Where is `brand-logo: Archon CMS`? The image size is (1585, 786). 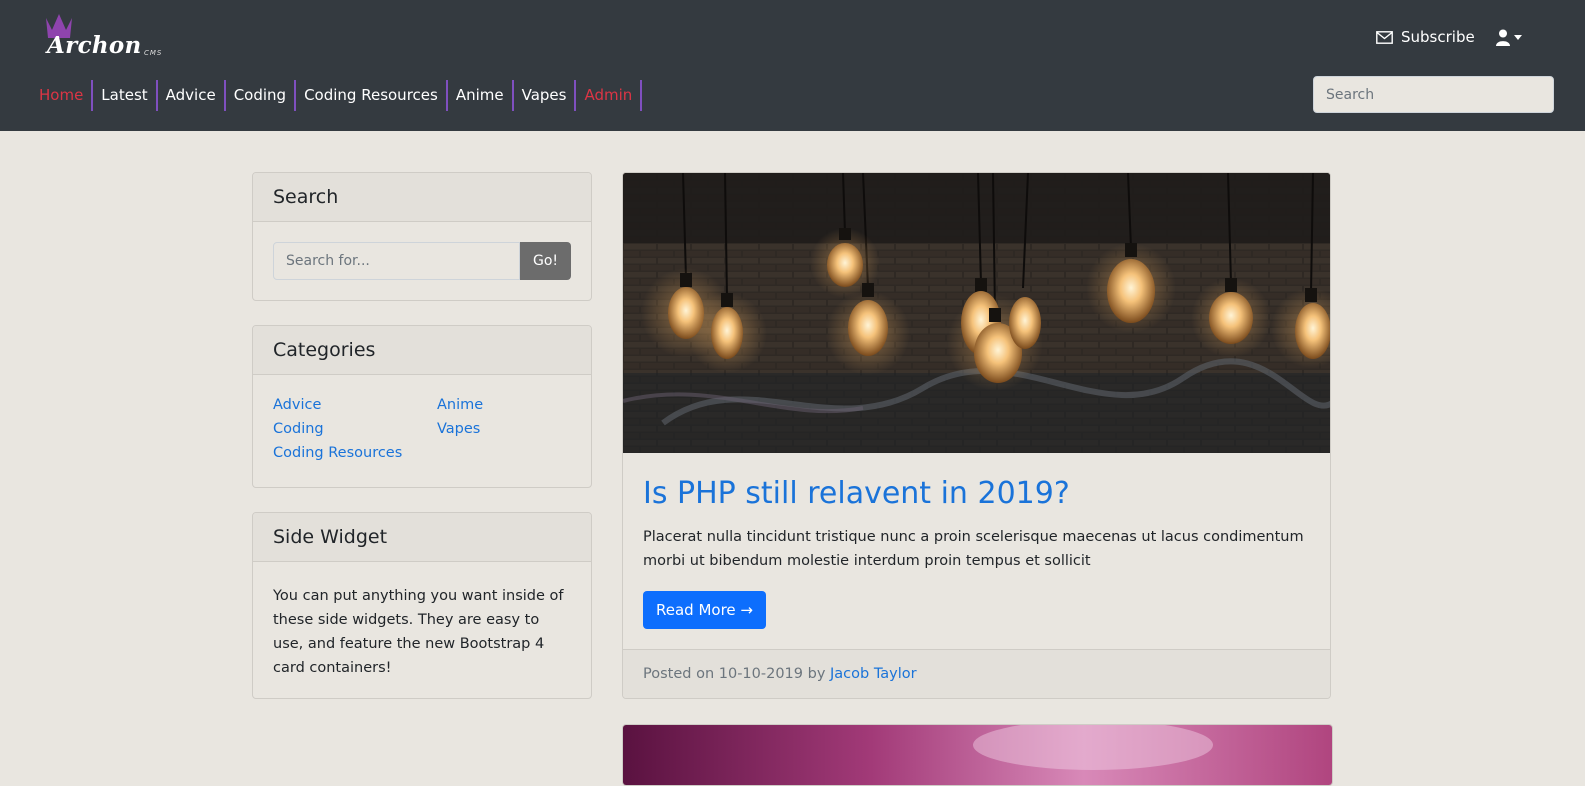 brand-logo: Archon CMS is located at coordinates (109, 37).